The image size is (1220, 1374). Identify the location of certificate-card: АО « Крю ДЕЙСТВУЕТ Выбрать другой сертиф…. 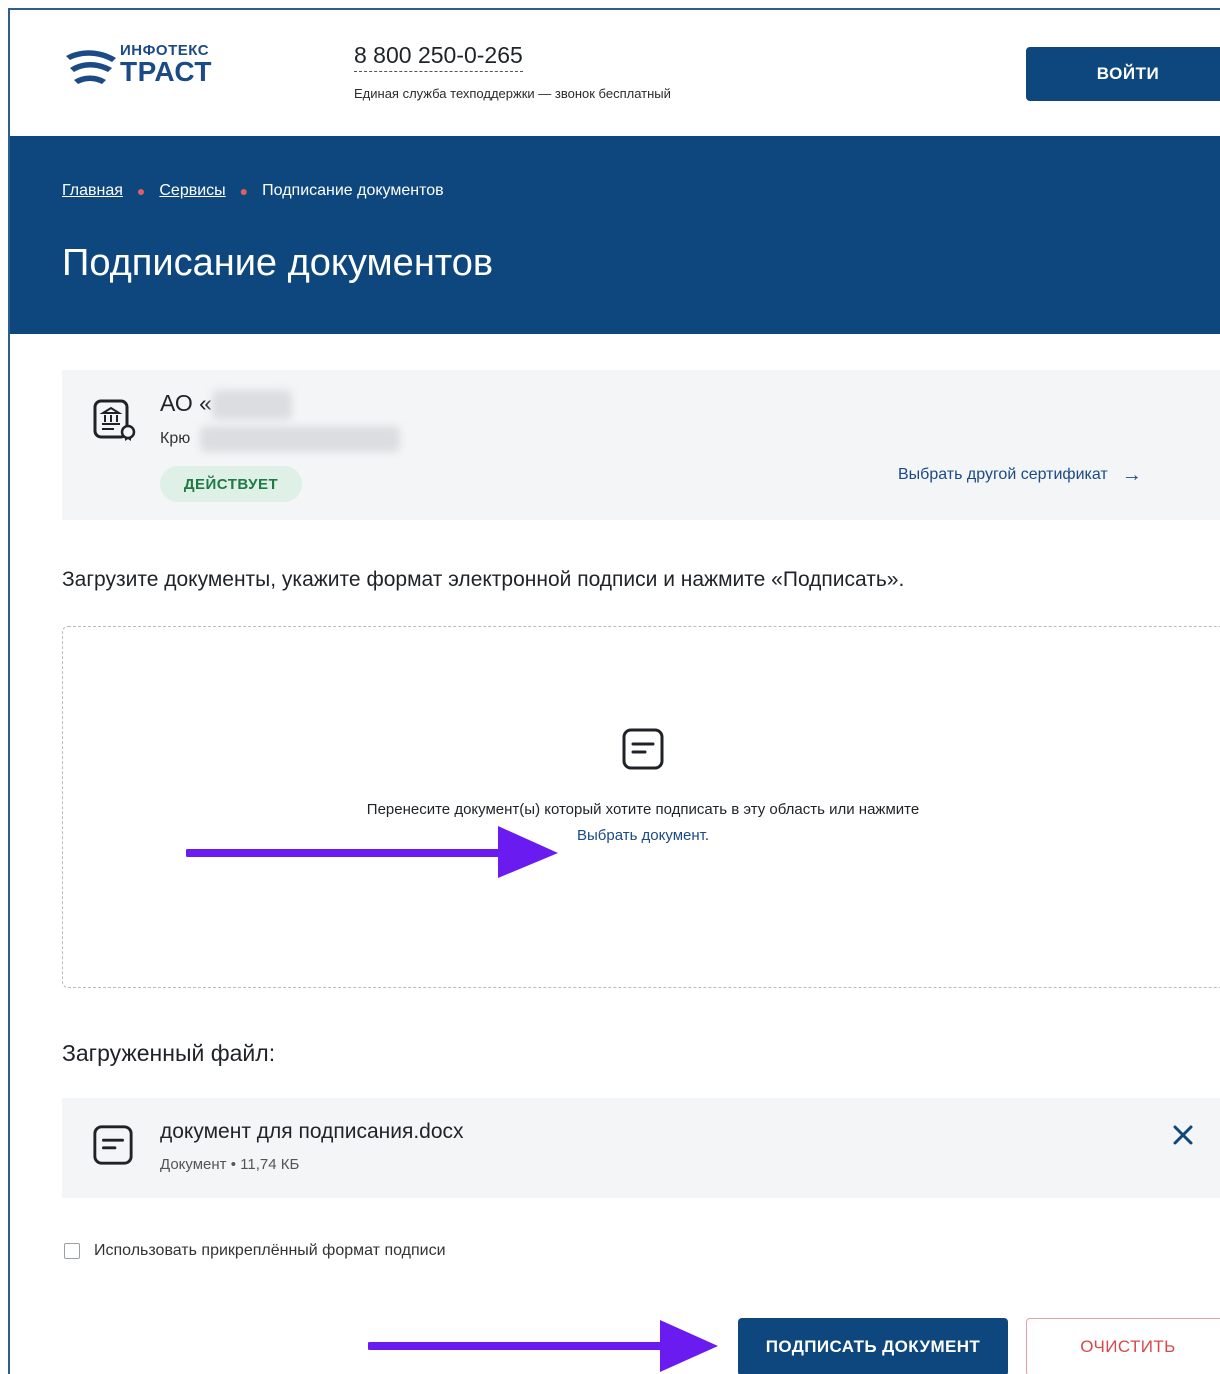
(641, 445).